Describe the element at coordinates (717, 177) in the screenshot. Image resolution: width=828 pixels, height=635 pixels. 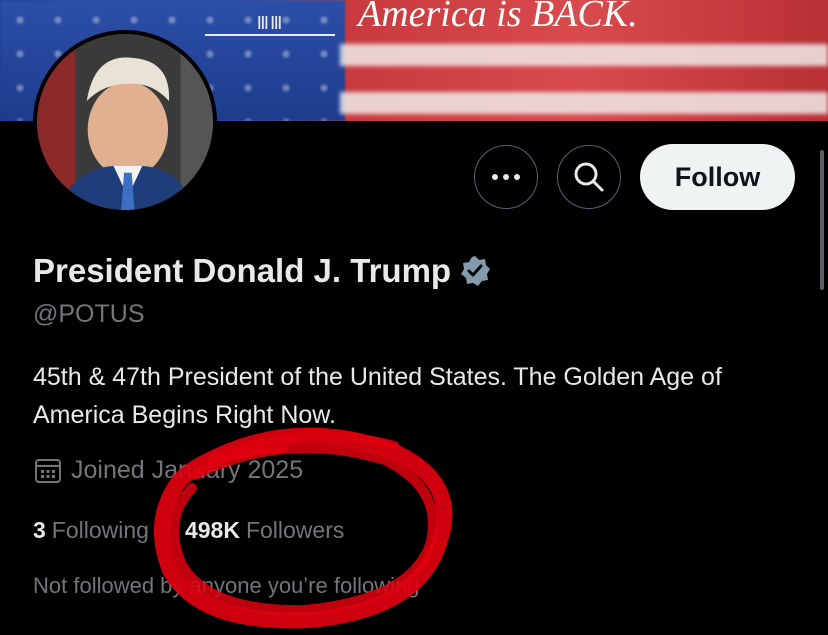
I see `follow-button: Follow` at that location.